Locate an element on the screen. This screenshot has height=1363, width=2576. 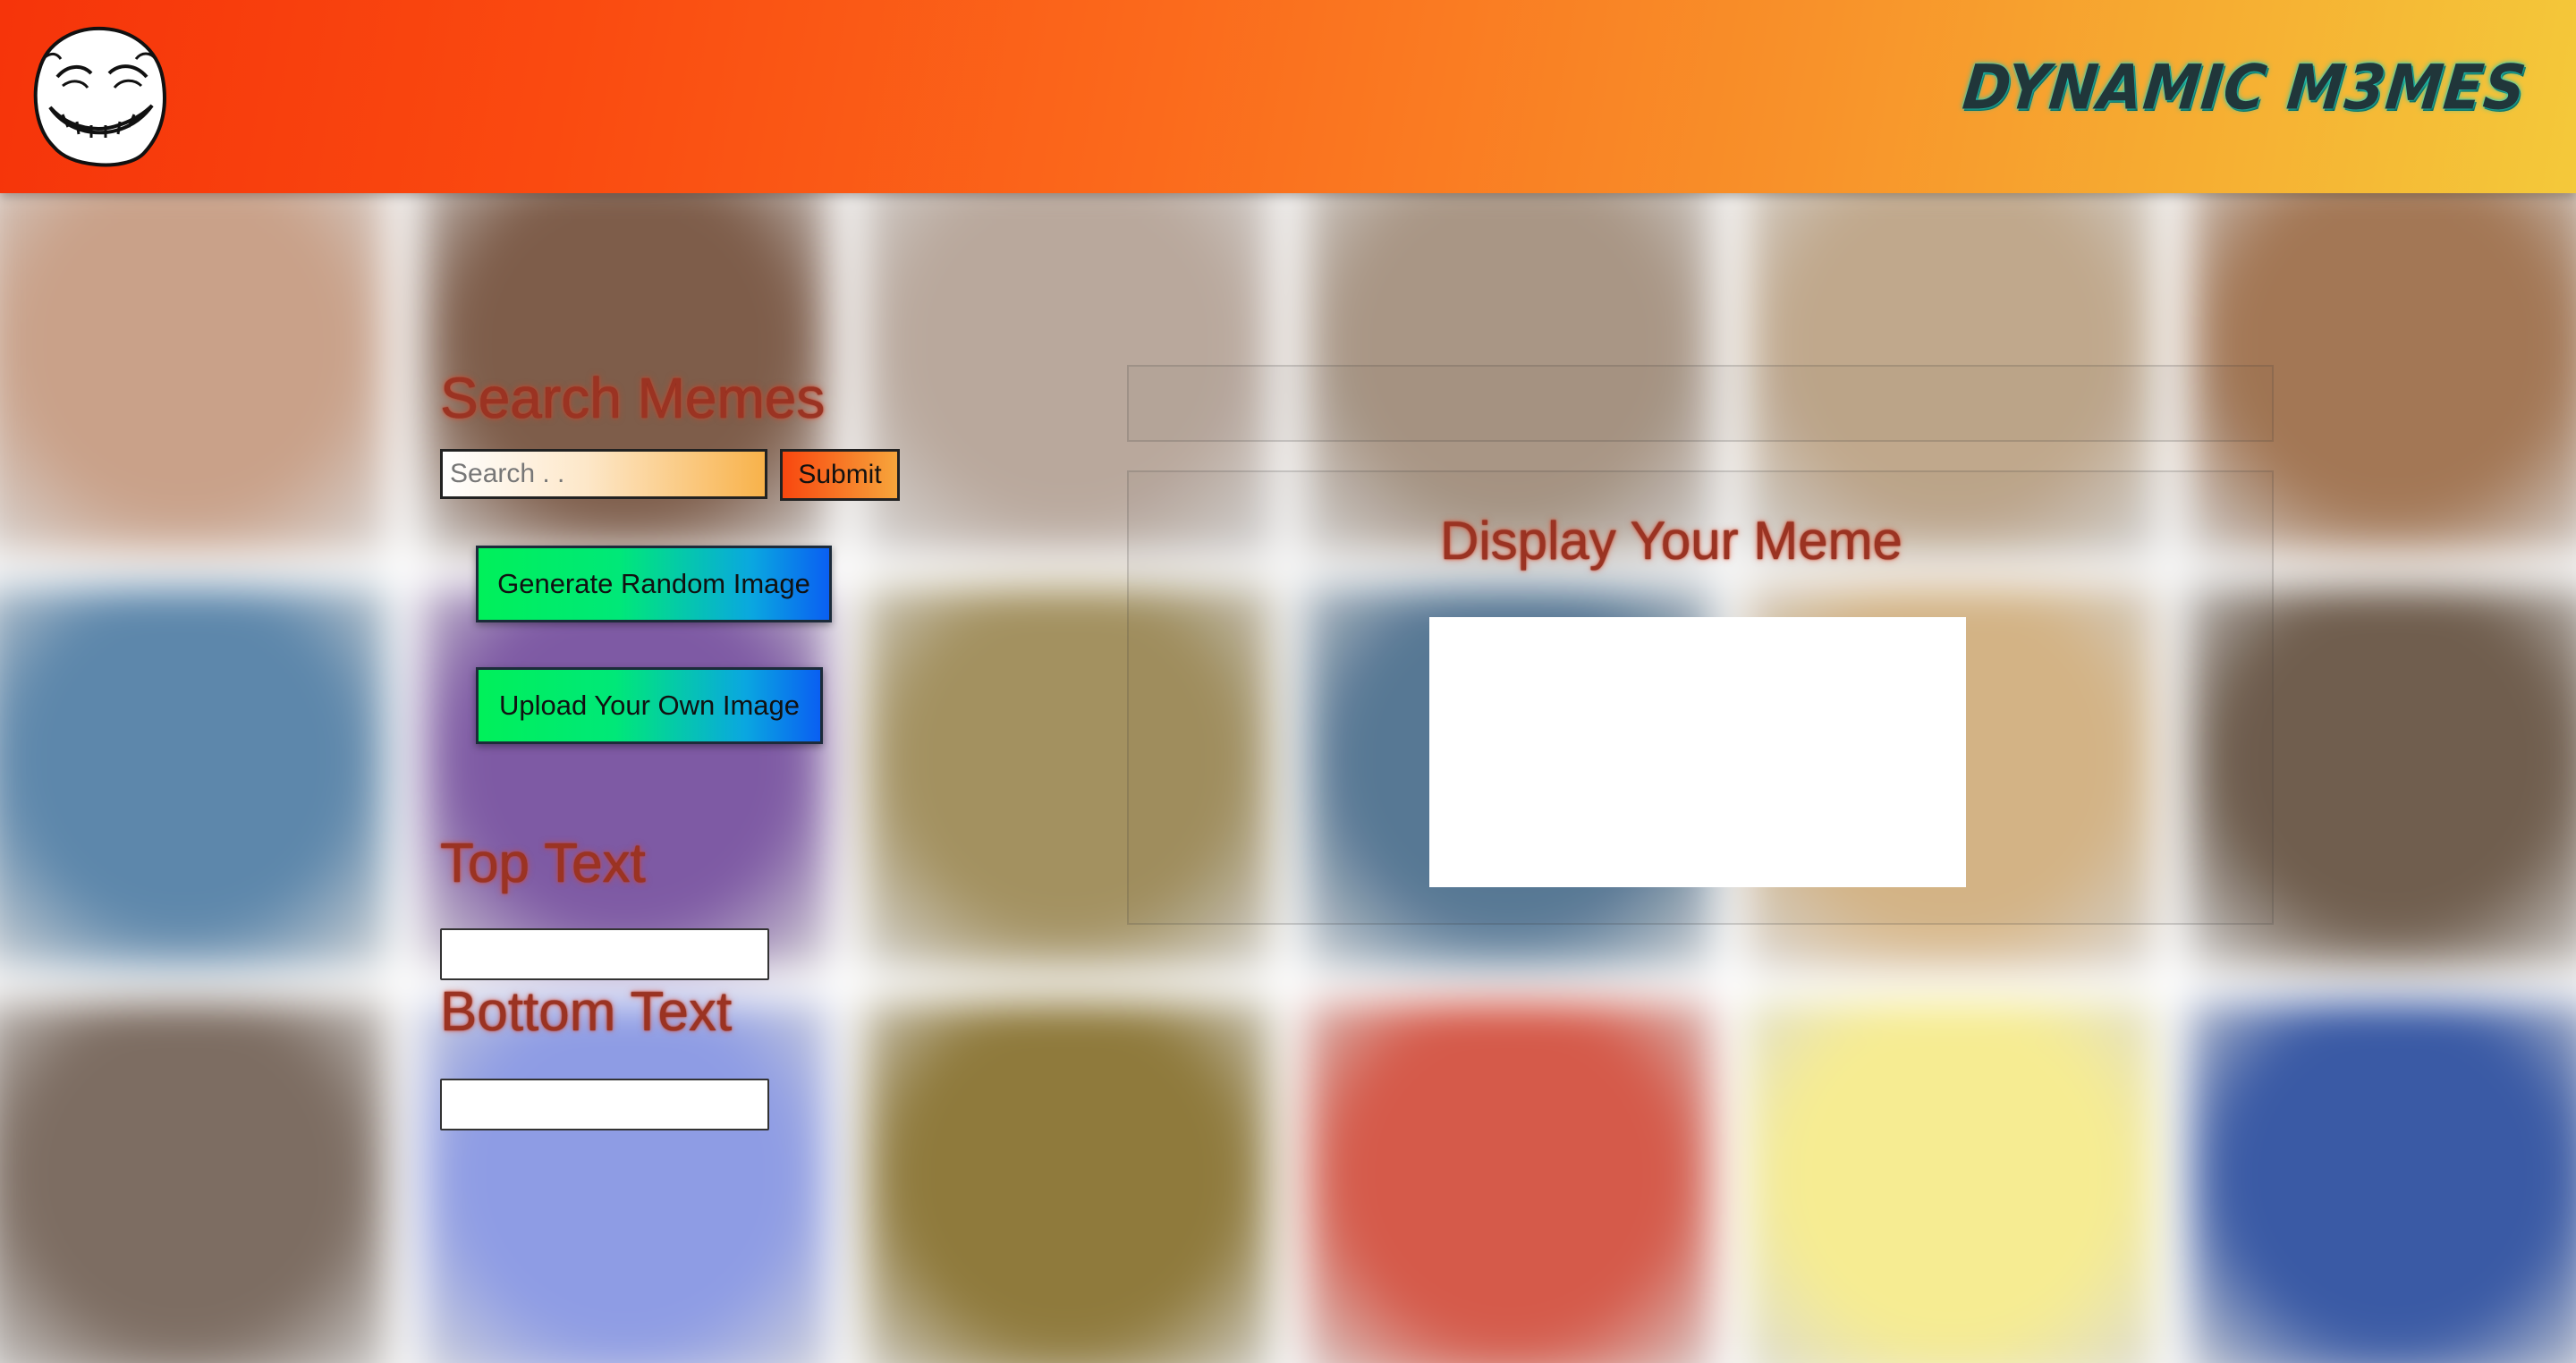
generate-random-image-button: Generate Random Image is located at coordinates (654, 584).